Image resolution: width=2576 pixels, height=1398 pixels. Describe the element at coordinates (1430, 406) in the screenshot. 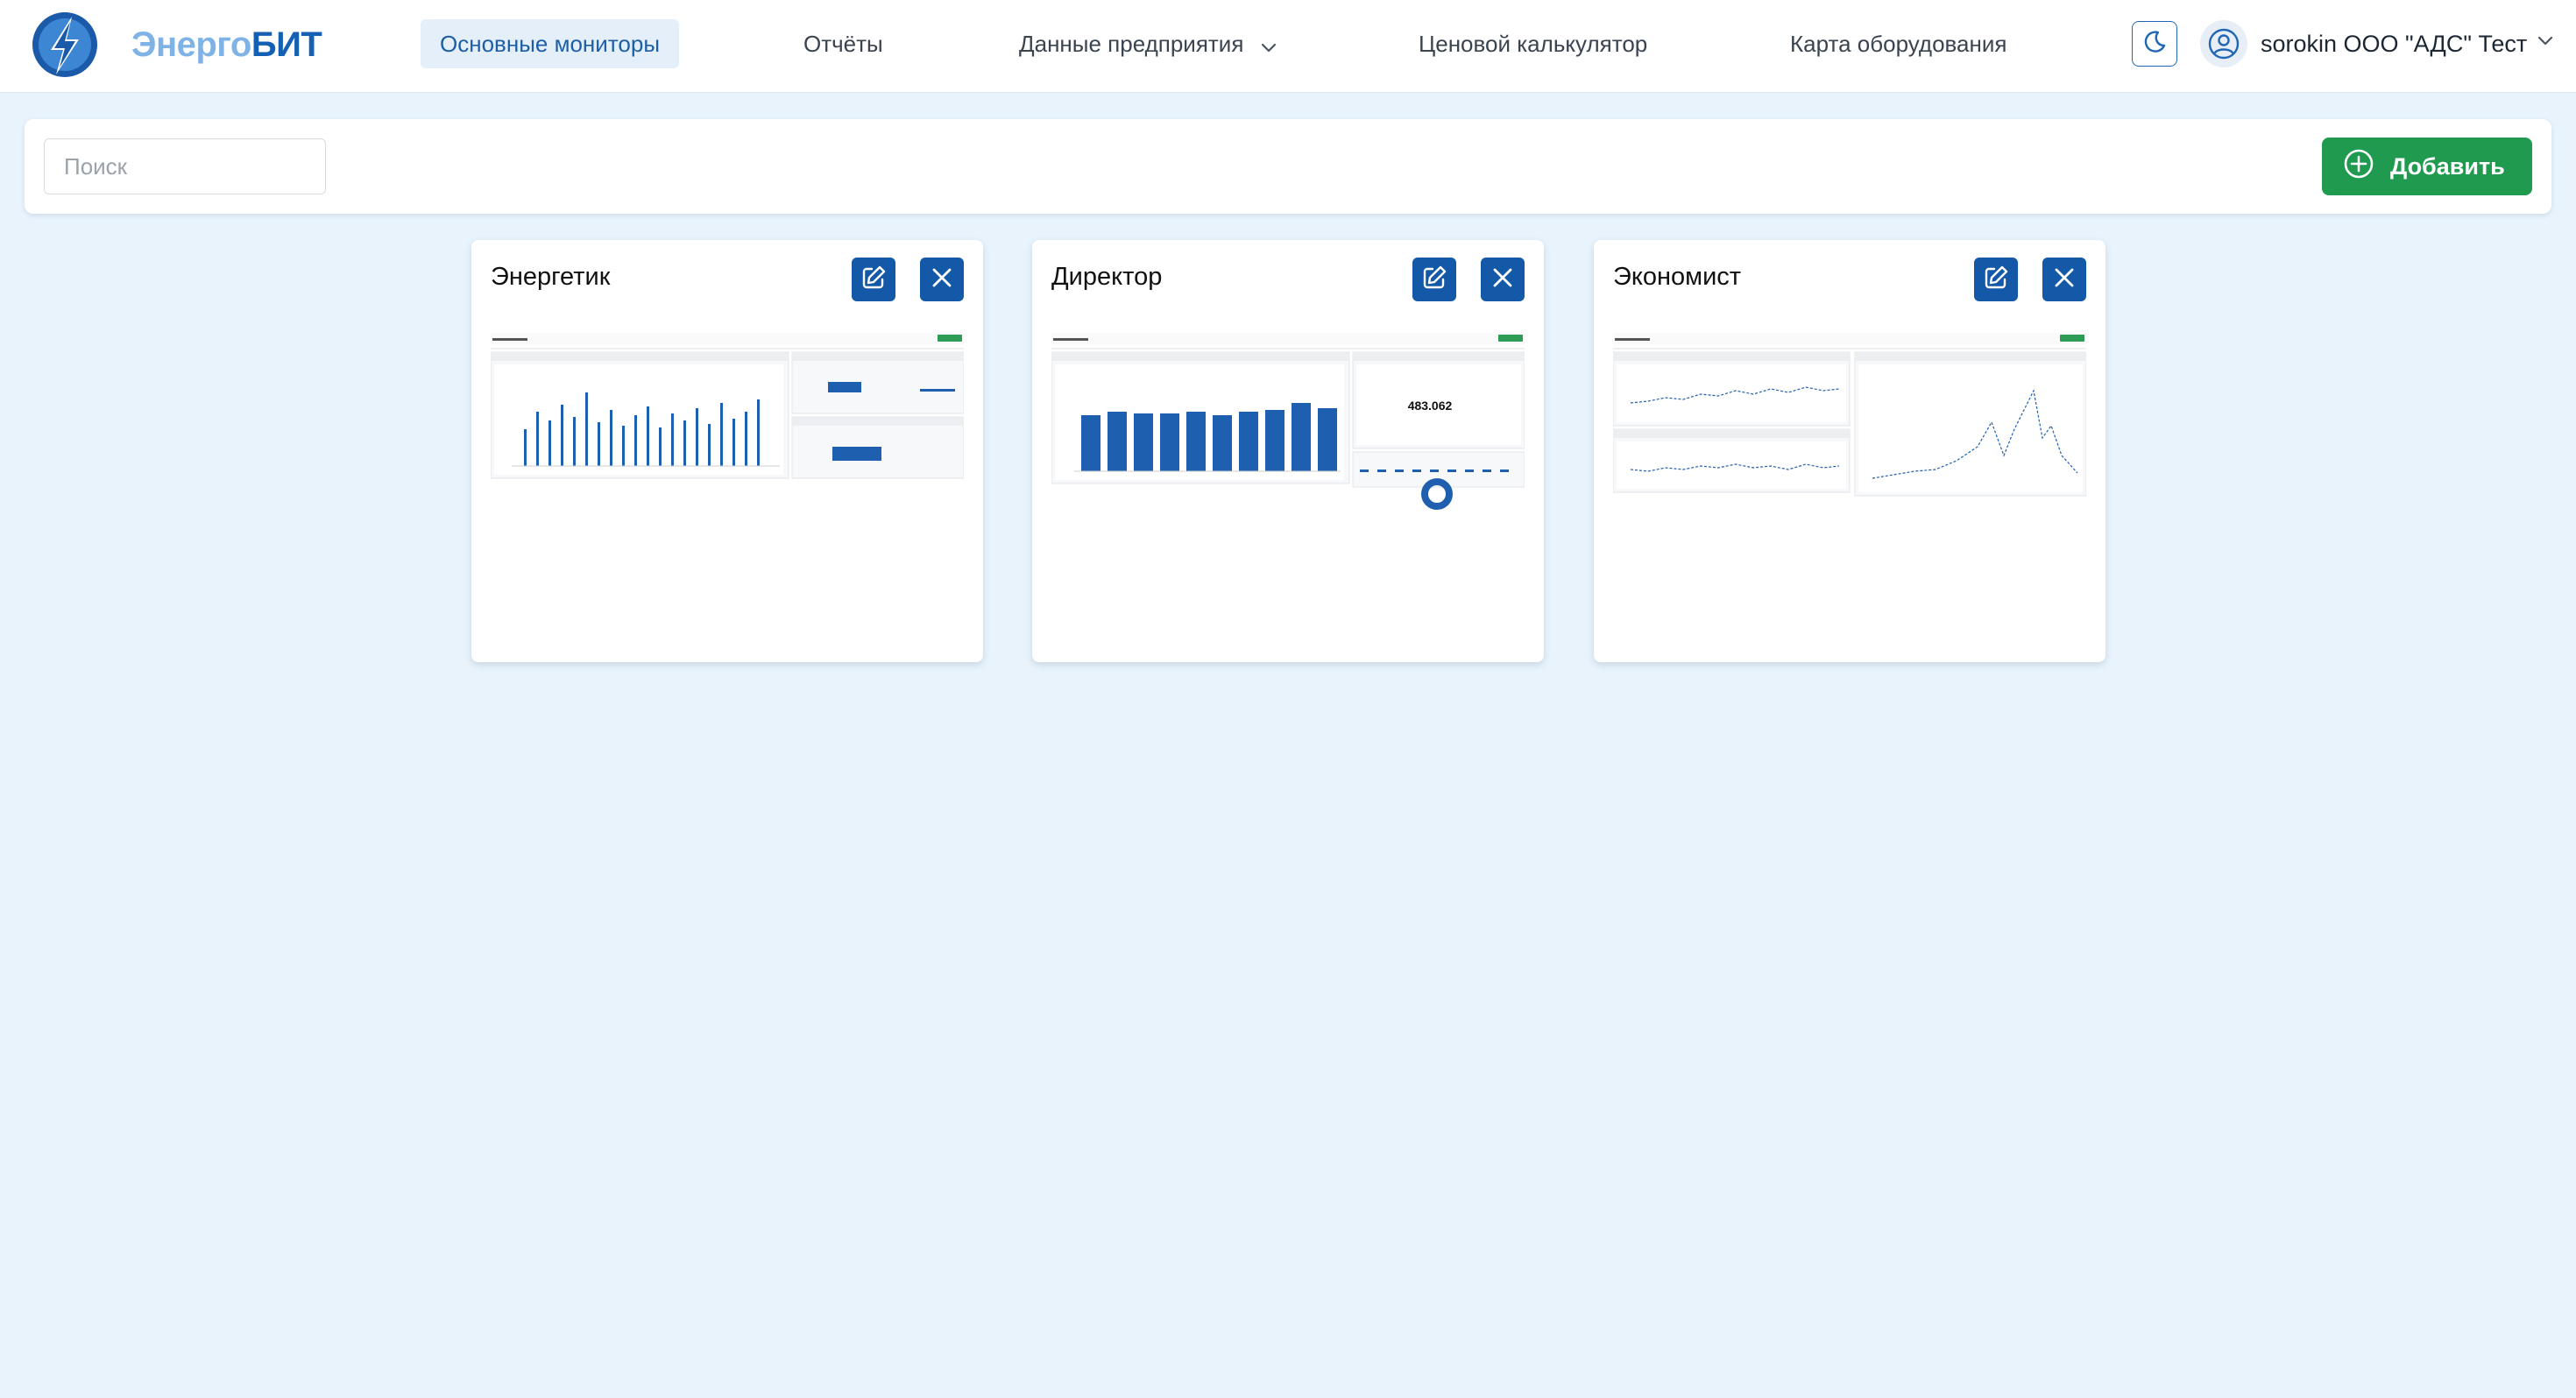

I see `preview-kpi-value: 483.062` at that location.